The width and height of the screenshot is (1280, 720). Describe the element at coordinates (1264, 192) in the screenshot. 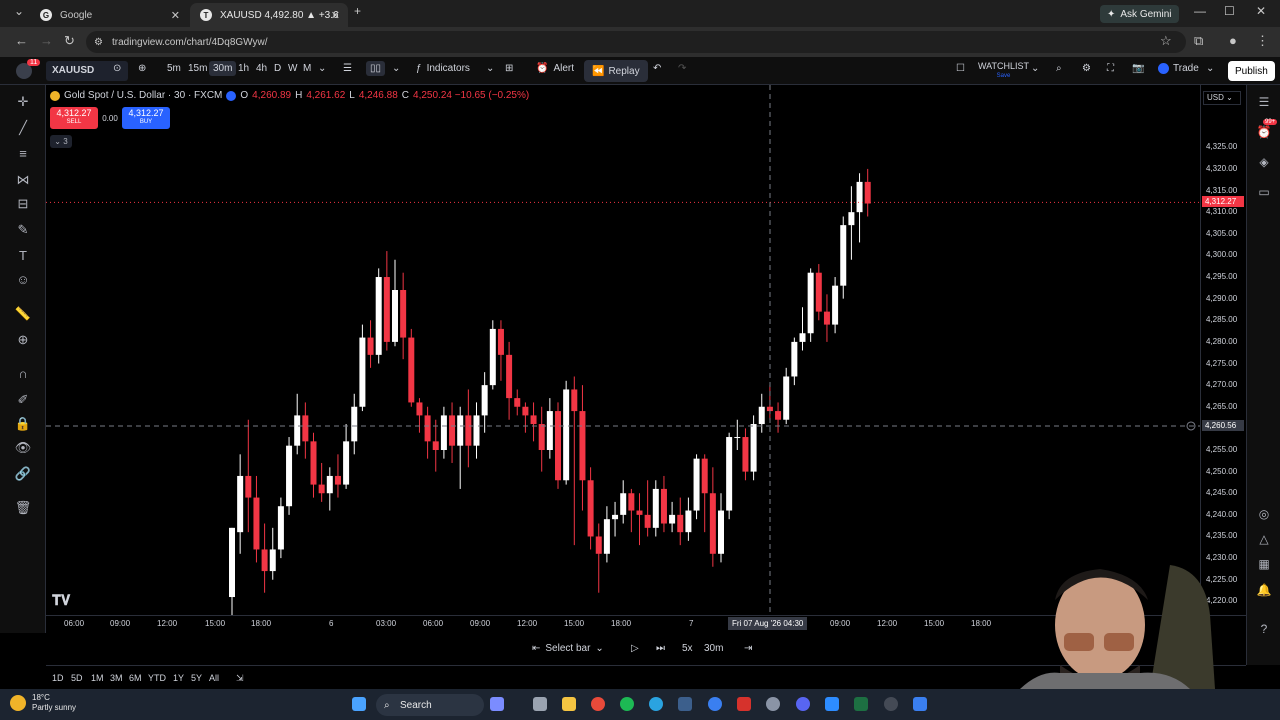

I see `chat-icon: ▭` at that location.